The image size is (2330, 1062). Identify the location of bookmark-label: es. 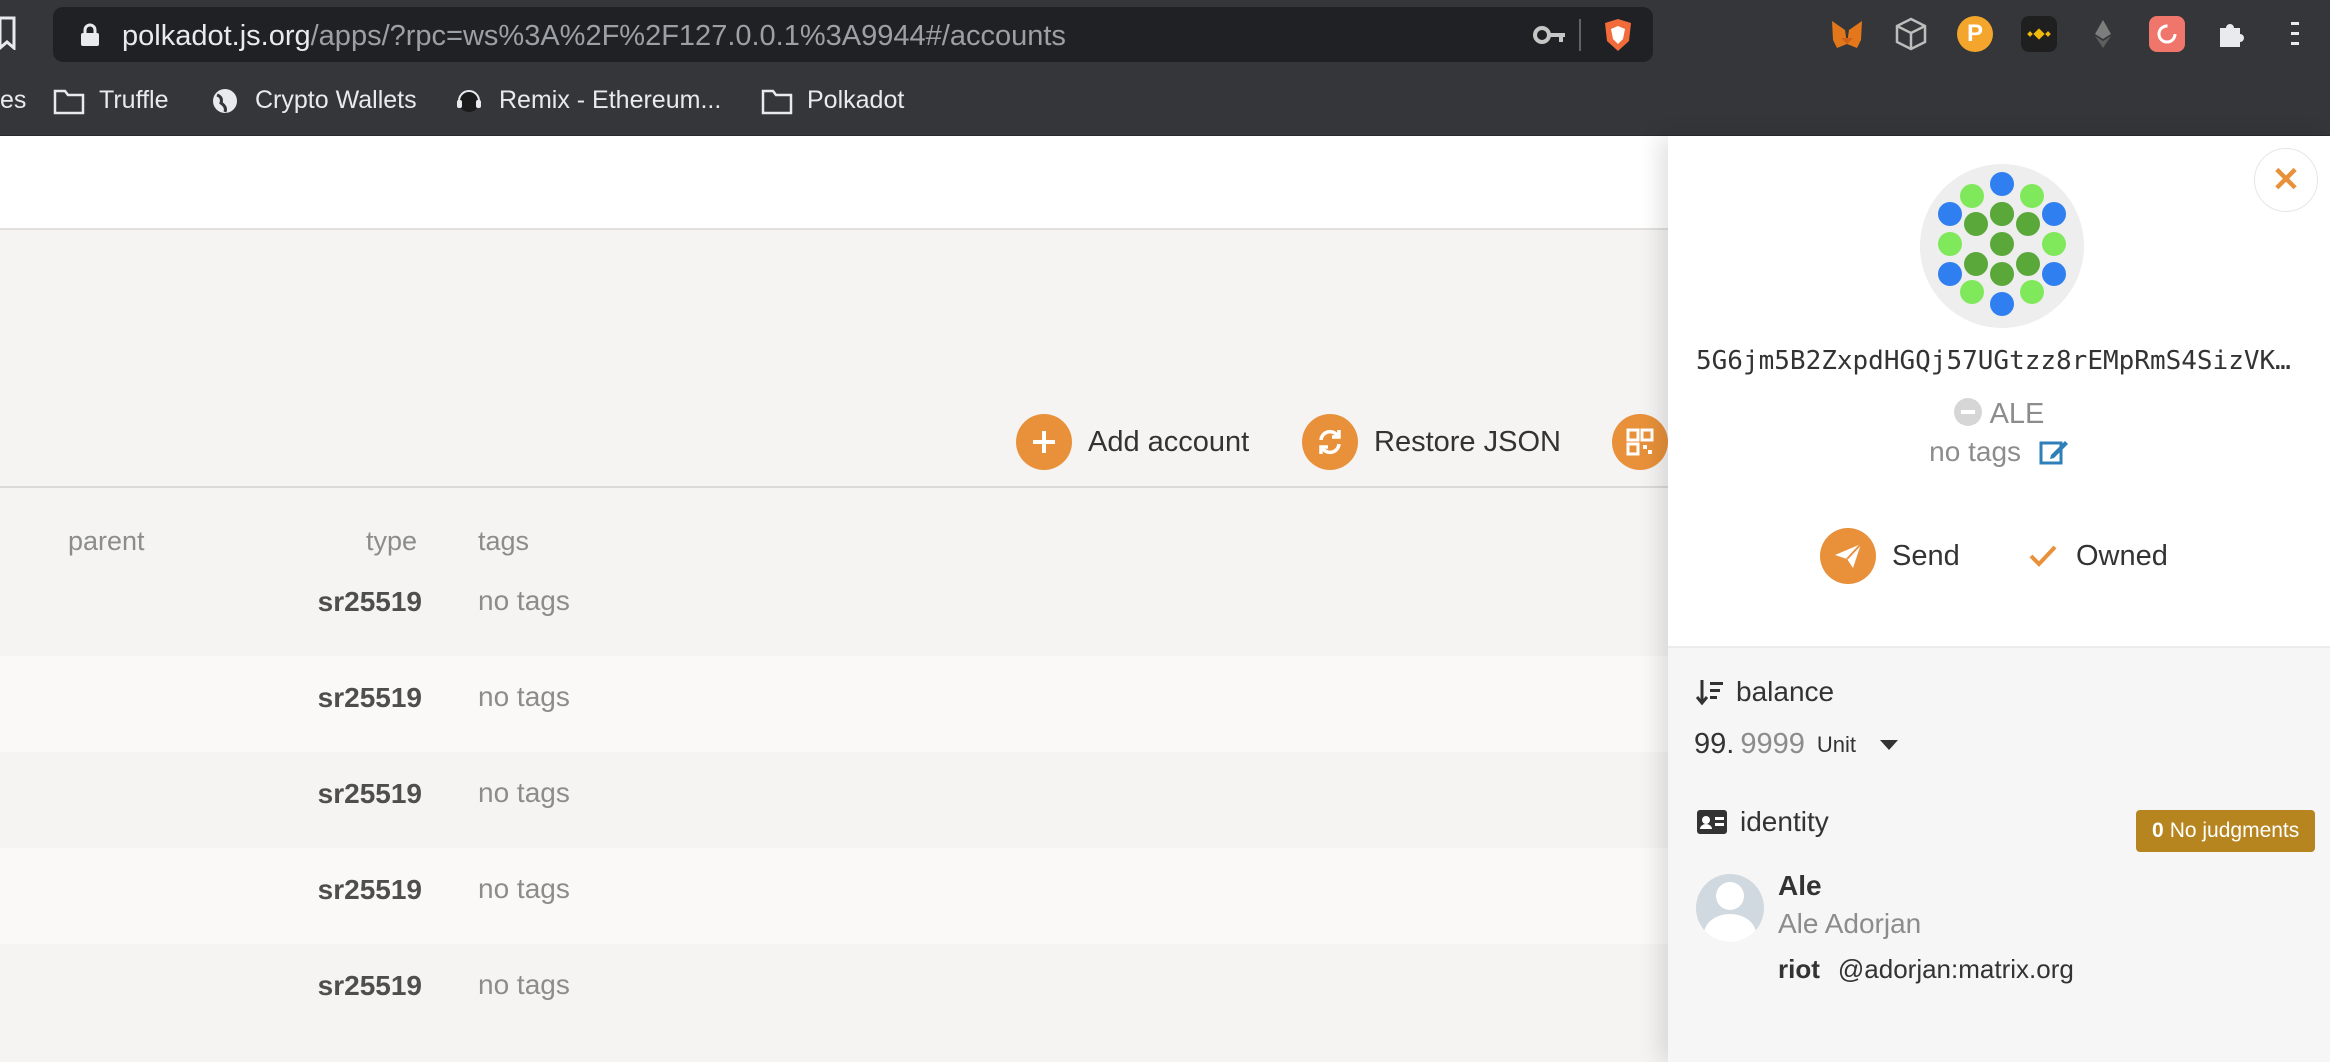
(13, 100).